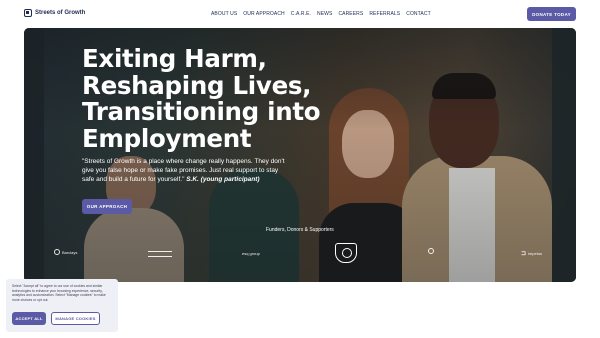 Image resolution: width=600 pixels, height=338 pixels. Describe the element at coordinates (29, 318) in the screenshot. I see `accept-all-button: ACCEPT ALL` at that location.